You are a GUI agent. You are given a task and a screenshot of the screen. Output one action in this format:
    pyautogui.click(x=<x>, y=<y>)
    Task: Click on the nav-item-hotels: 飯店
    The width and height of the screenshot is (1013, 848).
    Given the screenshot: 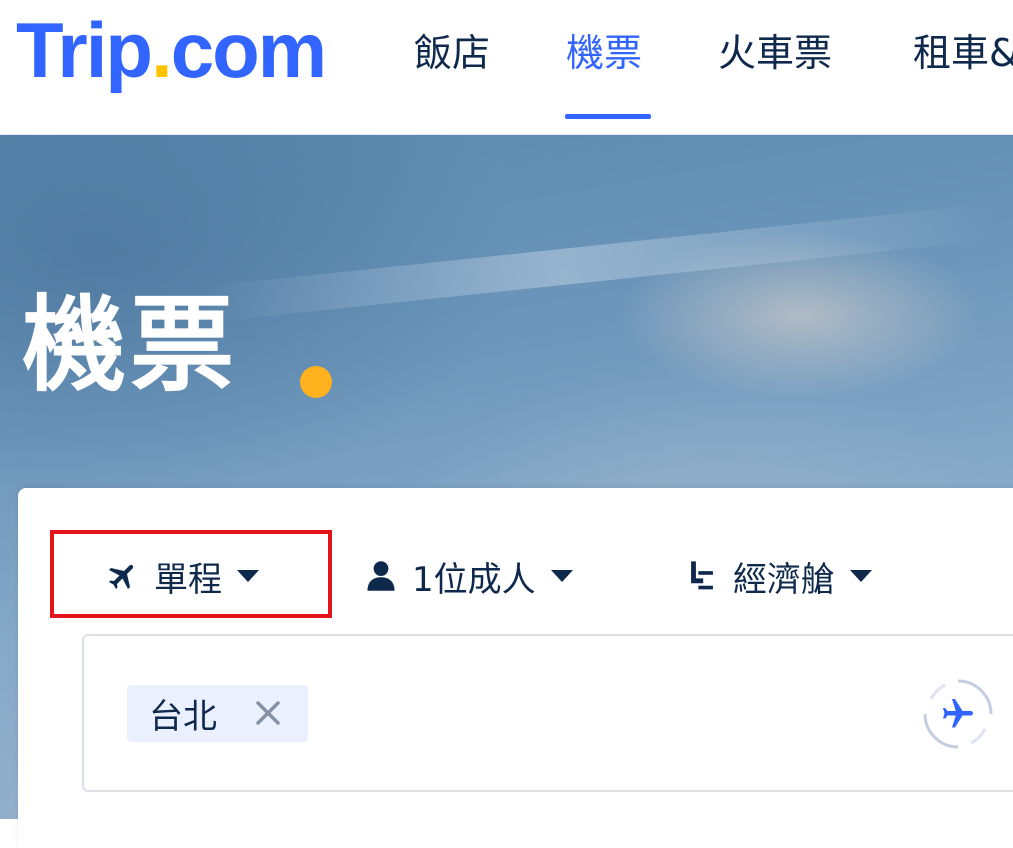 What is the action you would take?
    pyautogui.click(x=452, y=53)
    